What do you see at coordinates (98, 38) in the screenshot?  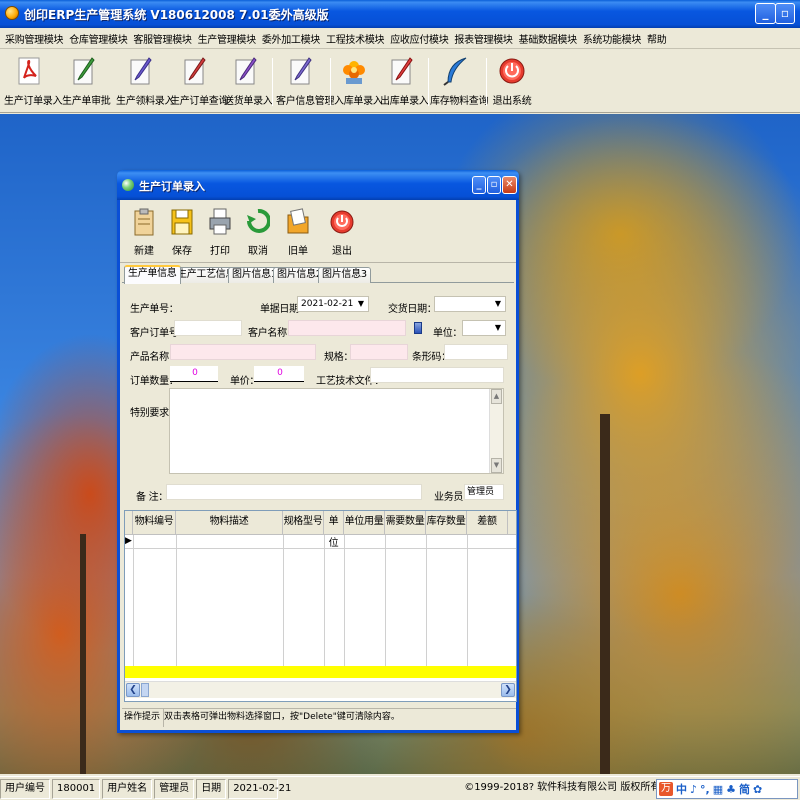 I see `menu-warehouse: 仓库管理模块` at bounding box center [98, 38].